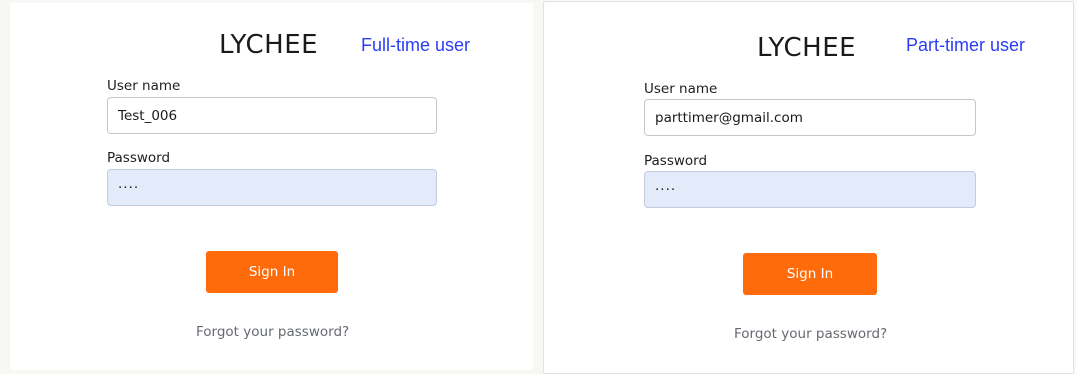 This screenshot has width=1076, height=374. Describe the element at coordinates (966, 45) in the screenshot. I see `role-label: Part-timer user` at that location.